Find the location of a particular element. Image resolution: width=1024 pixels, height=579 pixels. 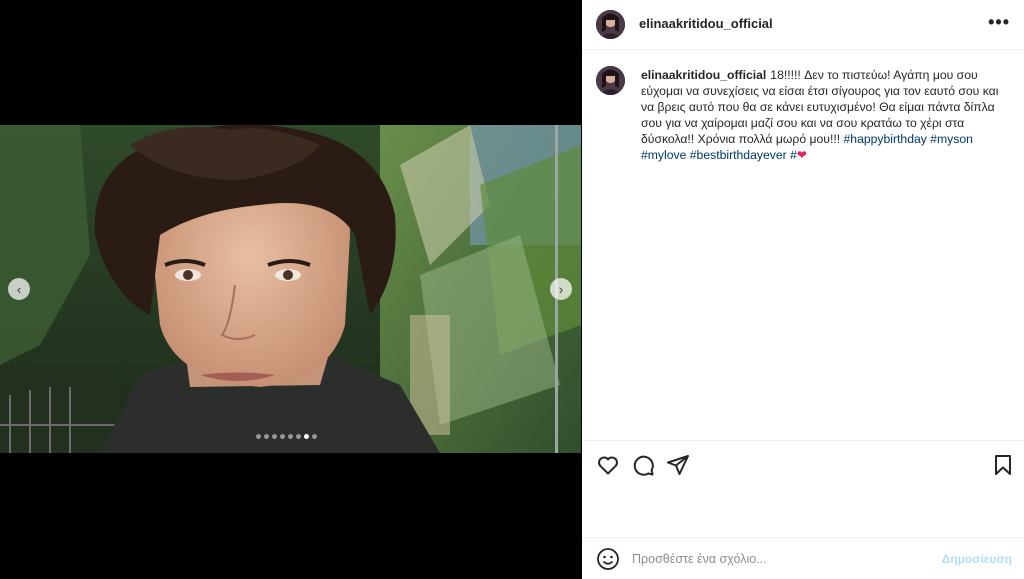

comment-bar: Δημοσίευση is located at coordinates (803, 558).